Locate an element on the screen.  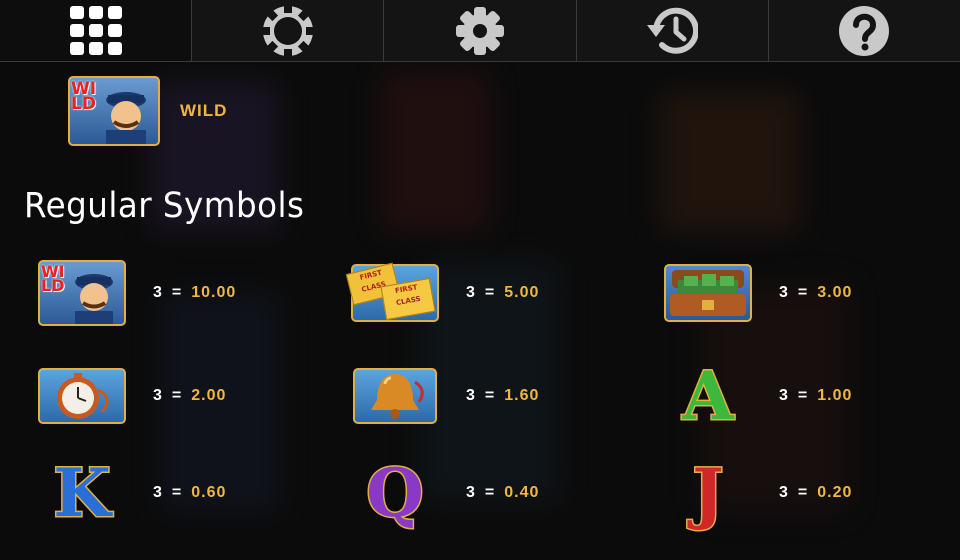
money-suitcase-icon is located at coordinates (708, 293).